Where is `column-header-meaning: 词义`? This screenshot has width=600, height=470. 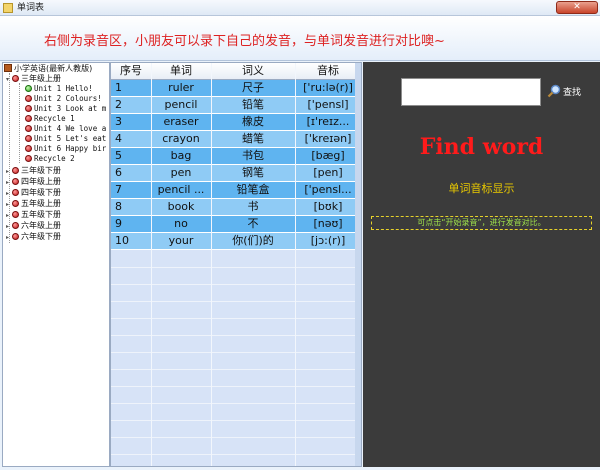 column-header-meaning: 词义 is located at coordinates (253, 71).